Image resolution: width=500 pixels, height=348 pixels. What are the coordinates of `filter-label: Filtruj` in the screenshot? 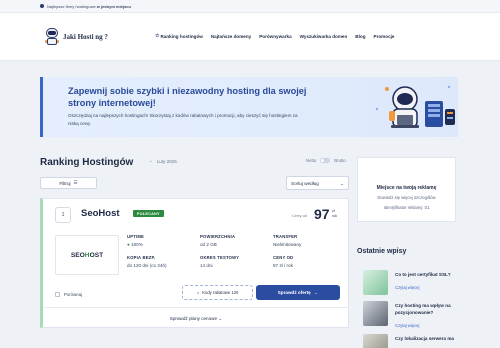 It's located at (65, 183).